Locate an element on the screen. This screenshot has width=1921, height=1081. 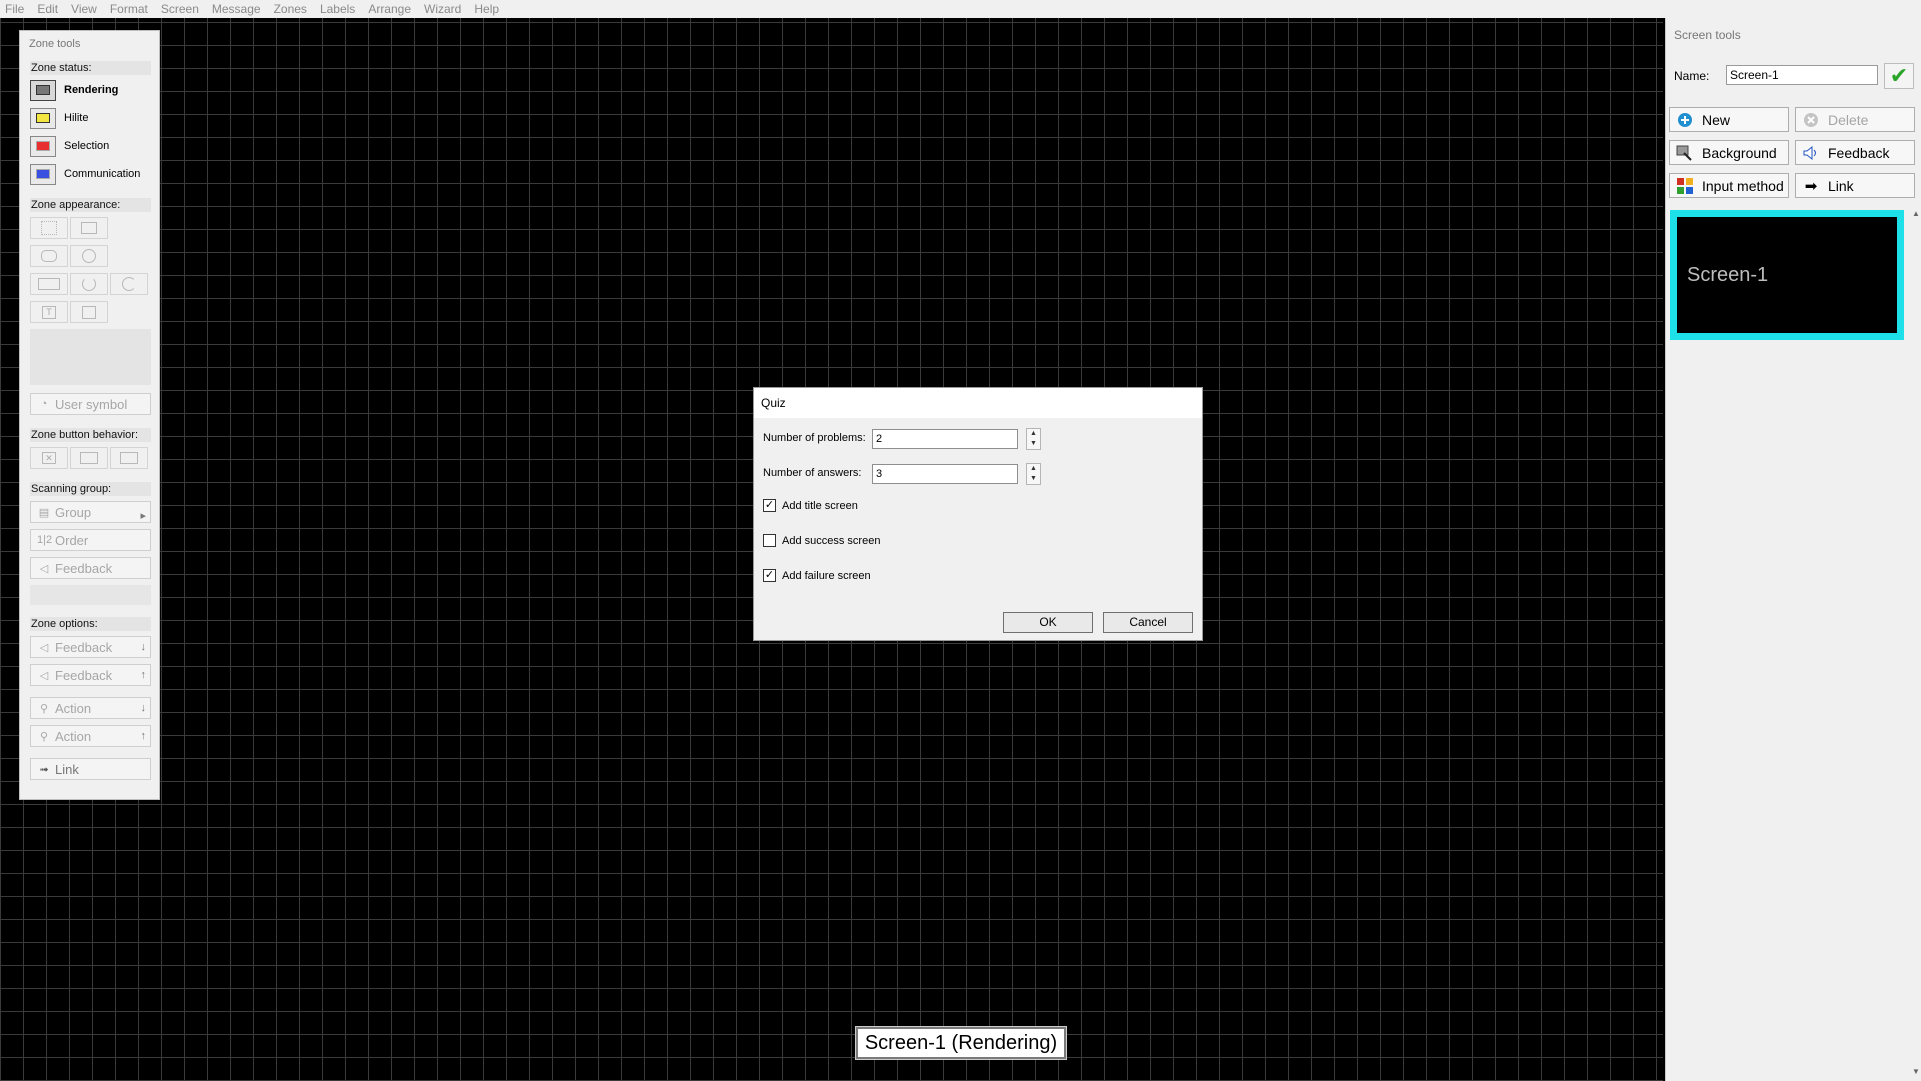
screen-status-tag: Screen-1 (Rendering) is located at coordinates (961, 1043).